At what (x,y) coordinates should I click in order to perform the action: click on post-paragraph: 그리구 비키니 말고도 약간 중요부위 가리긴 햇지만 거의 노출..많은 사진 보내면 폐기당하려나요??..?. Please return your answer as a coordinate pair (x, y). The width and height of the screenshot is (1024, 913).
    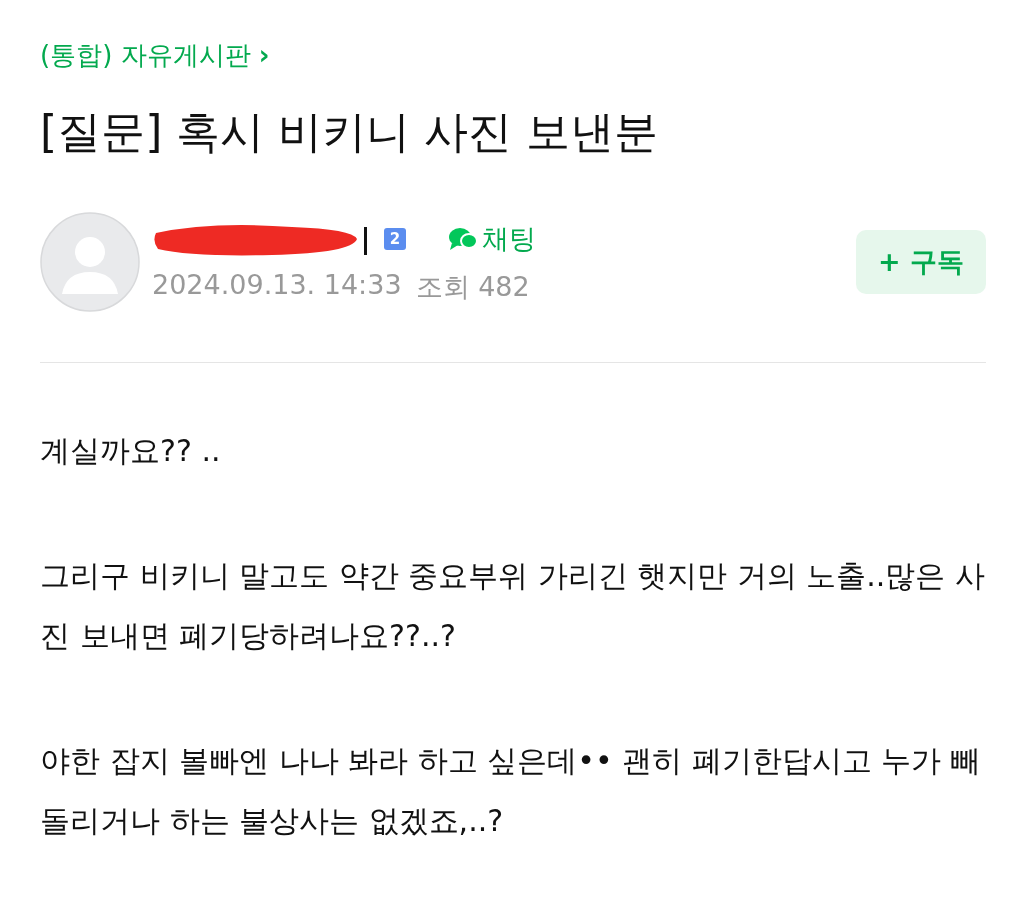
    Looking at the image, I should click on (513, 606).